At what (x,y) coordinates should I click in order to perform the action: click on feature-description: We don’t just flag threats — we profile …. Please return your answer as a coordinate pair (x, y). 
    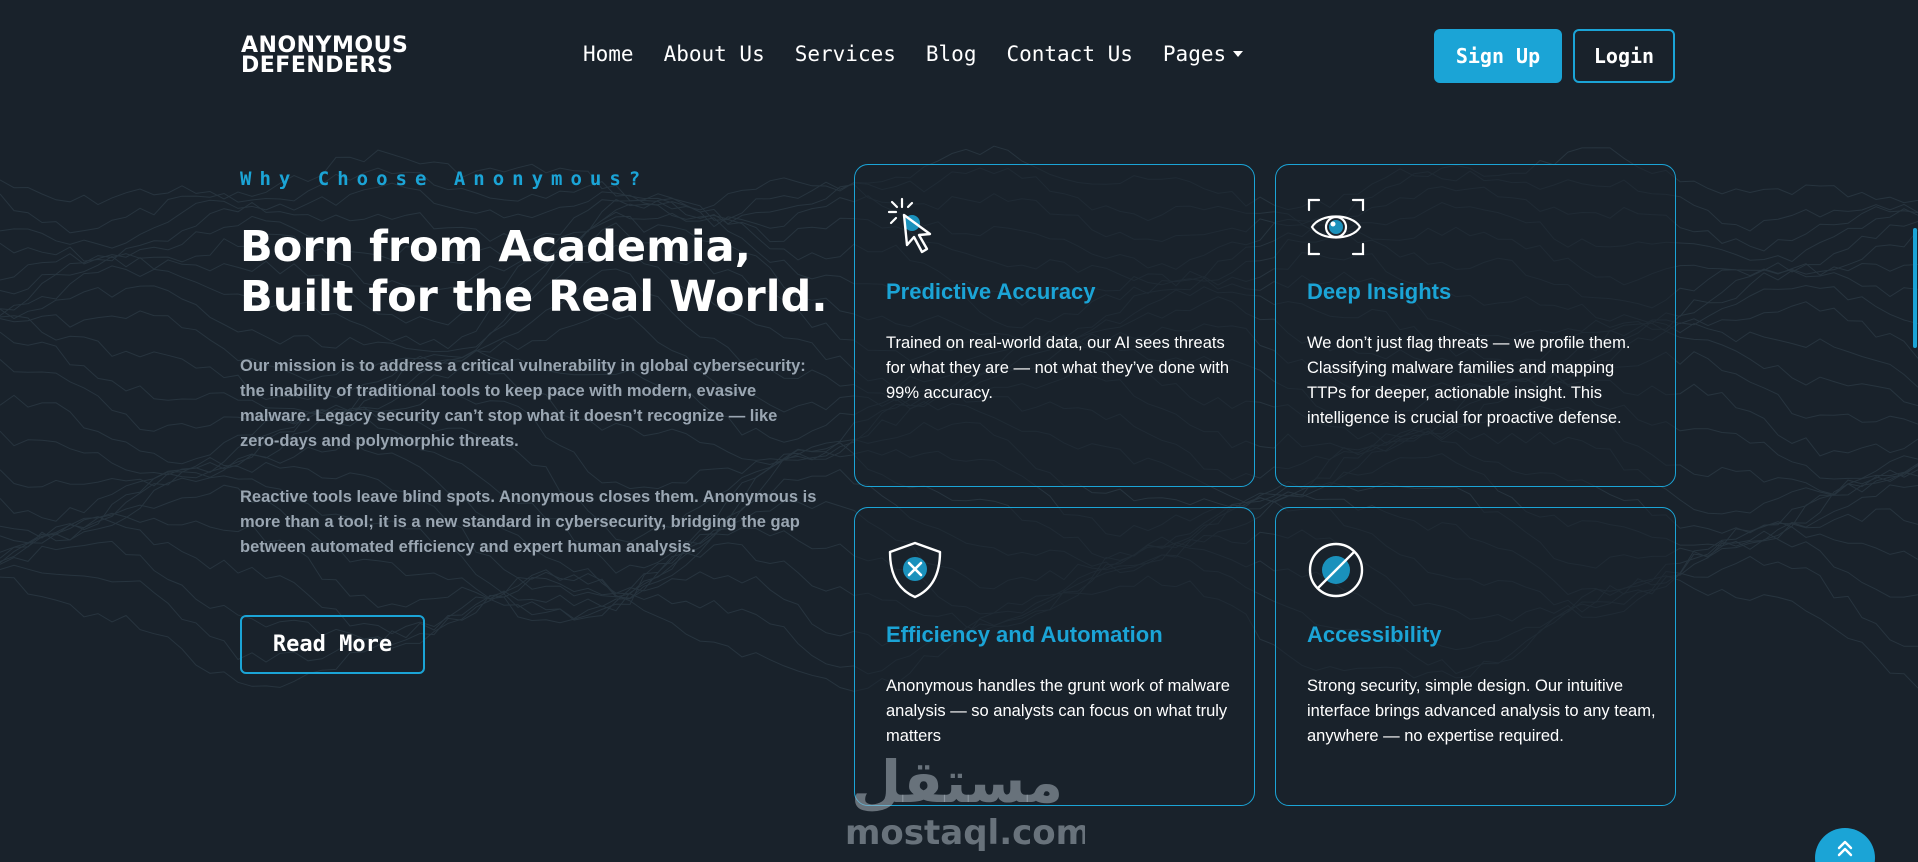
    Looking at the image, I should click on (1469, 380).